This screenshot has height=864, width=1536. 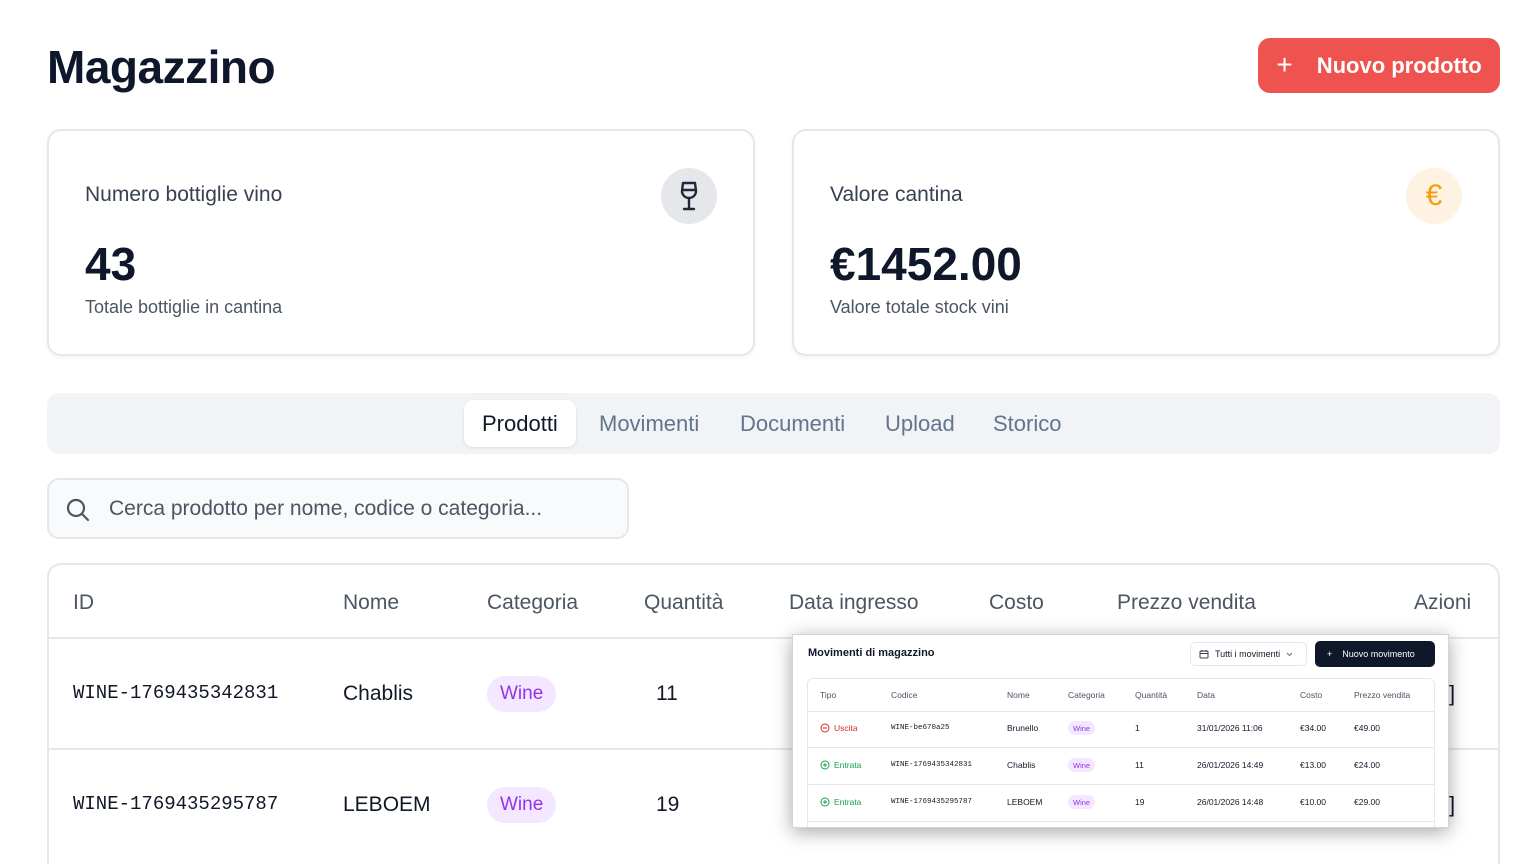 I want to click on stat-subtitle: Totale bottiglie in cantina, so click(x=184, y=307).